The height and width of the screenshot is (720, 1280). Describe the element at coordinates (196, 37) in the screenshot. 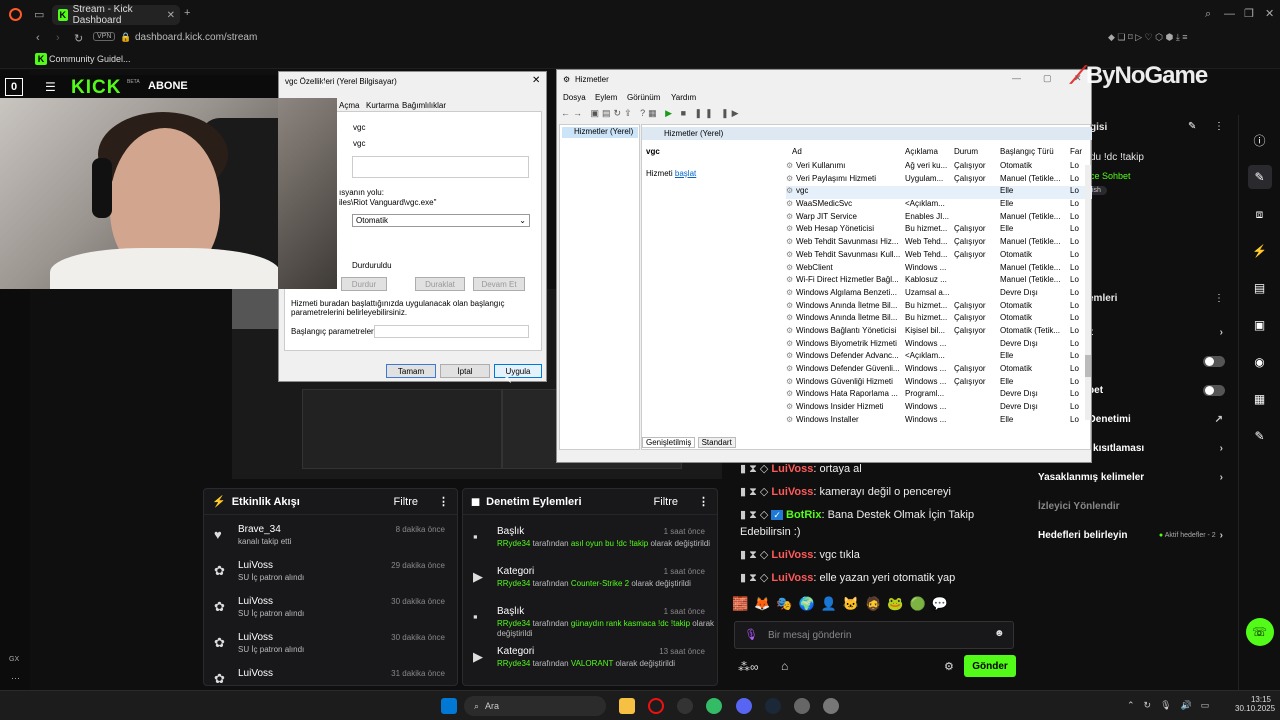

I see `url-text: dashboard.kick.com/stream` at that location.